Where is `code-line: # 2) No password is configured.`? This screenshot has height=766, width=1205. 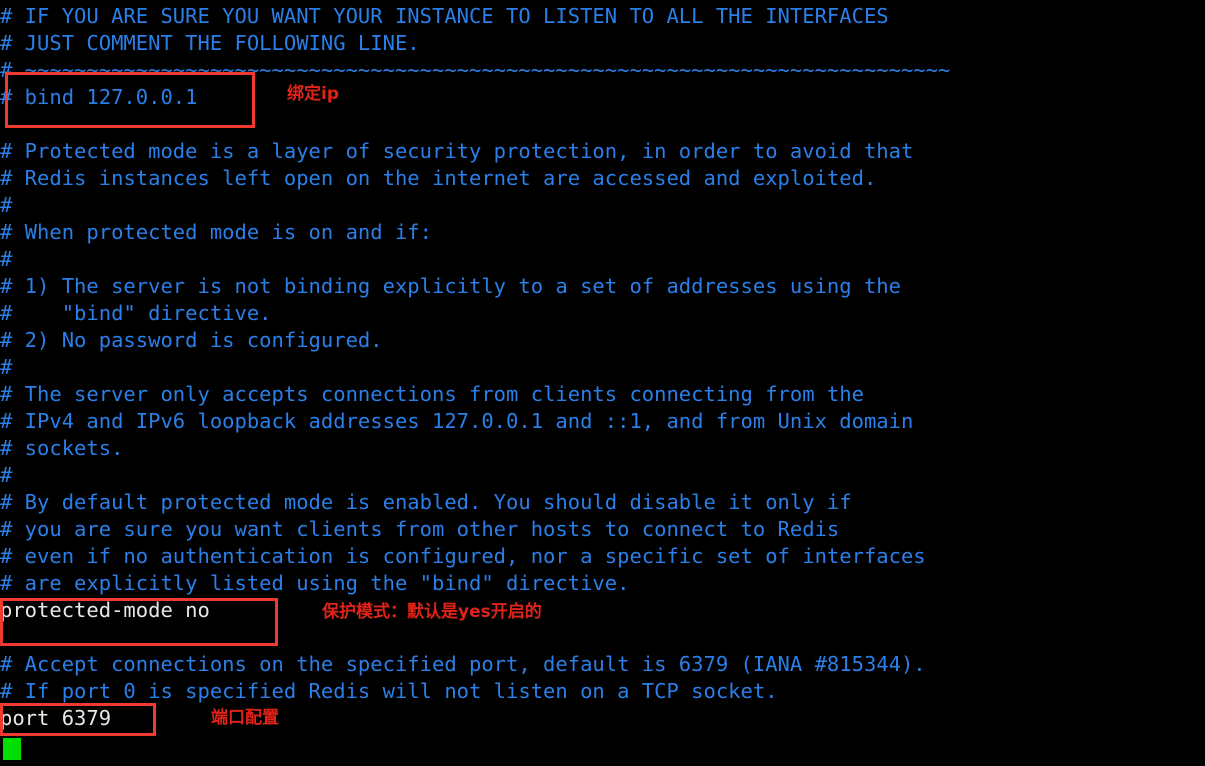
code-line: # 2) No password is configured. is located at coordinates (191, 340).